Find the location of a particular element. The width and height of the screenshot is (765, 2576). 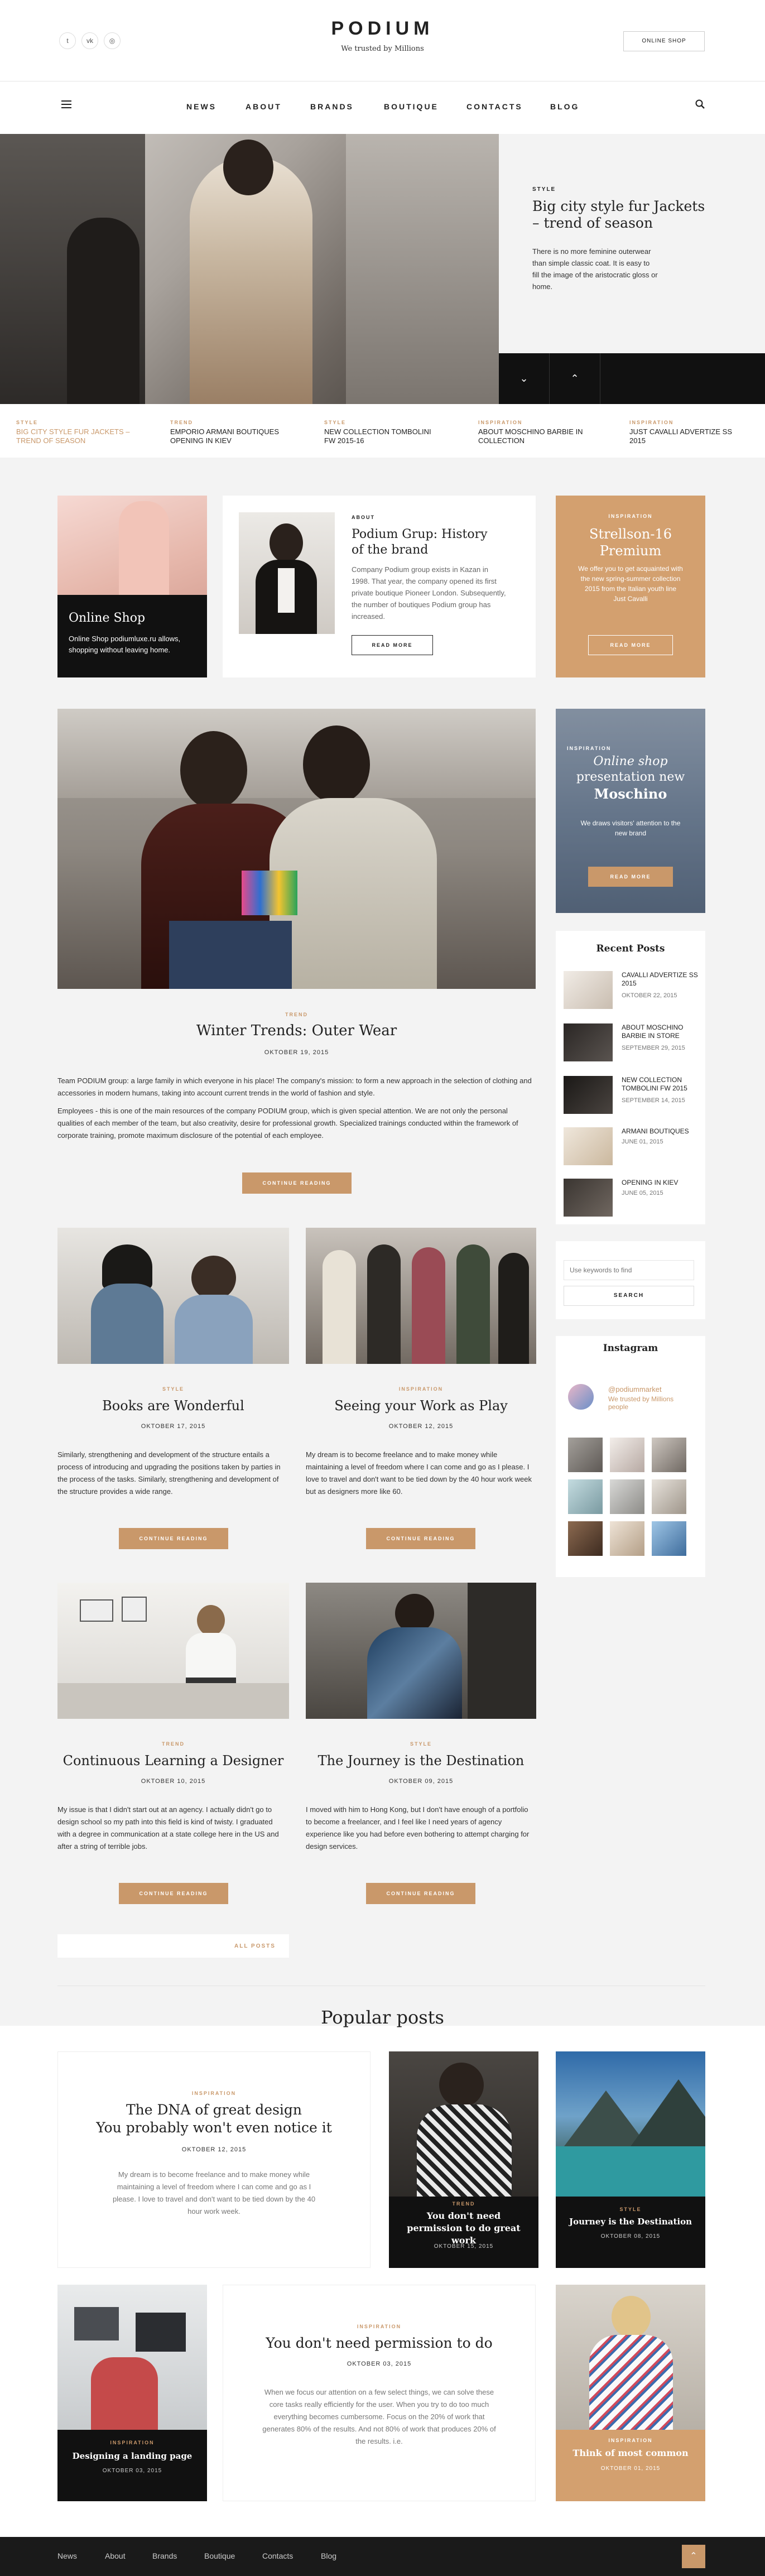

search-icon is located at coordinates (700, 104).